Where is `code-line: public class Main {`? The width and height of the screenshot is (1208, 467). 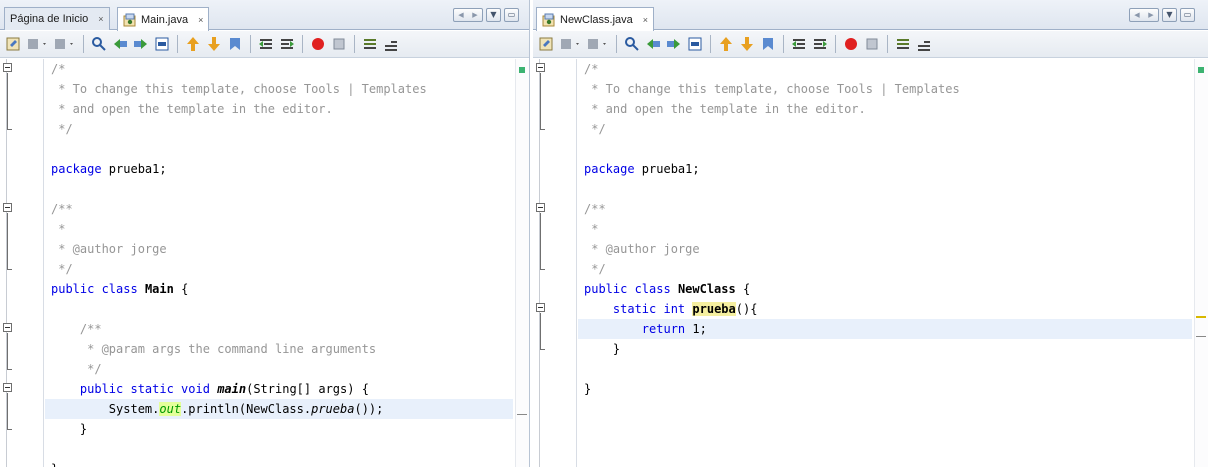
code-line: public class Main { is located at coordinates (279, 289).